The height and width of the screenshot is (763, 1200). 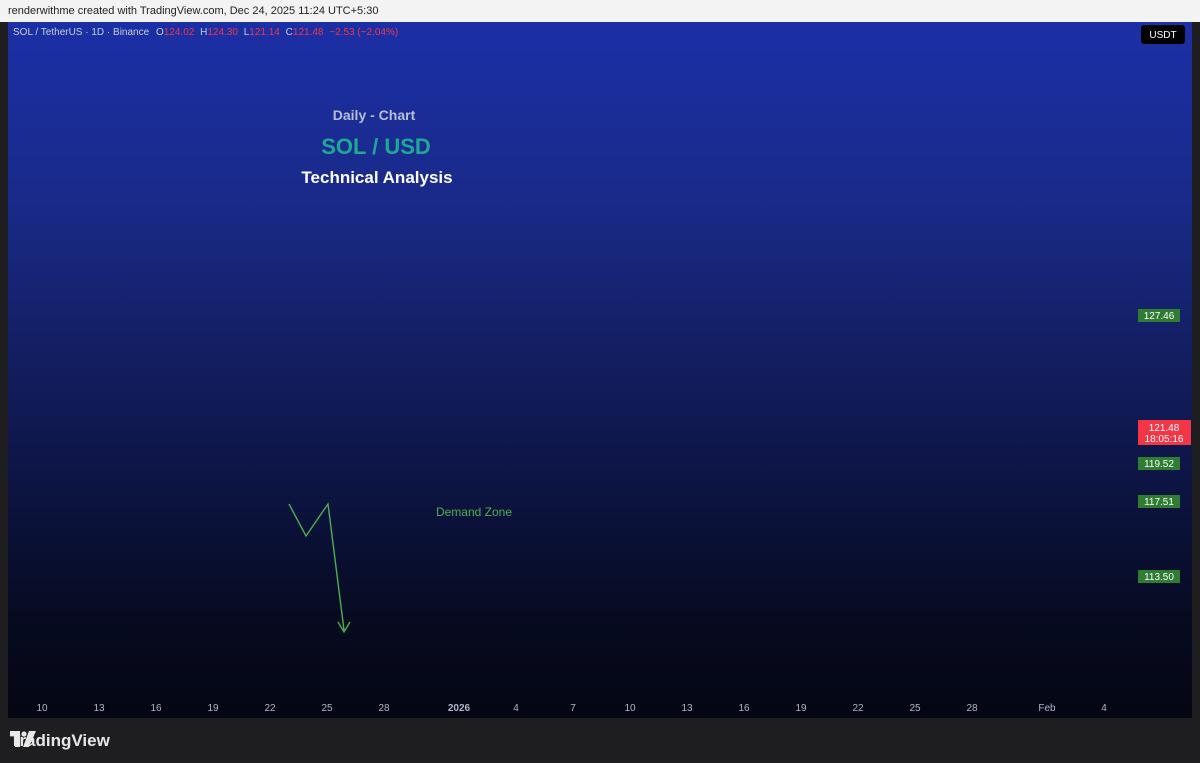 What do you see at coordinates (289, 32) in the screenshot?
I see `legend-close-label: C` at bounding box center [289, 32].